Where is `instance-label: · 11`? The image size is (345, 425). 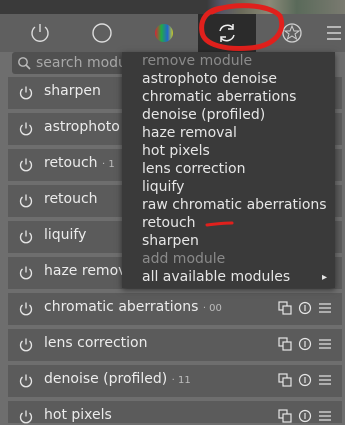 instance-label: · 11 is located at coordinates (181, 380).